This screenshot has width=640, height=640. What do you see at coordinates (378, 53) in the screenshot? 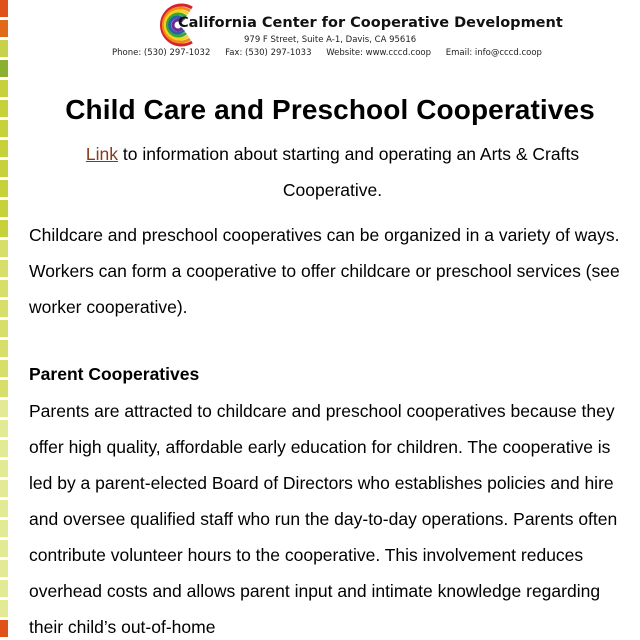
I see `org-website: Website: www.cccd.coop` at bounding box center [378, 53].